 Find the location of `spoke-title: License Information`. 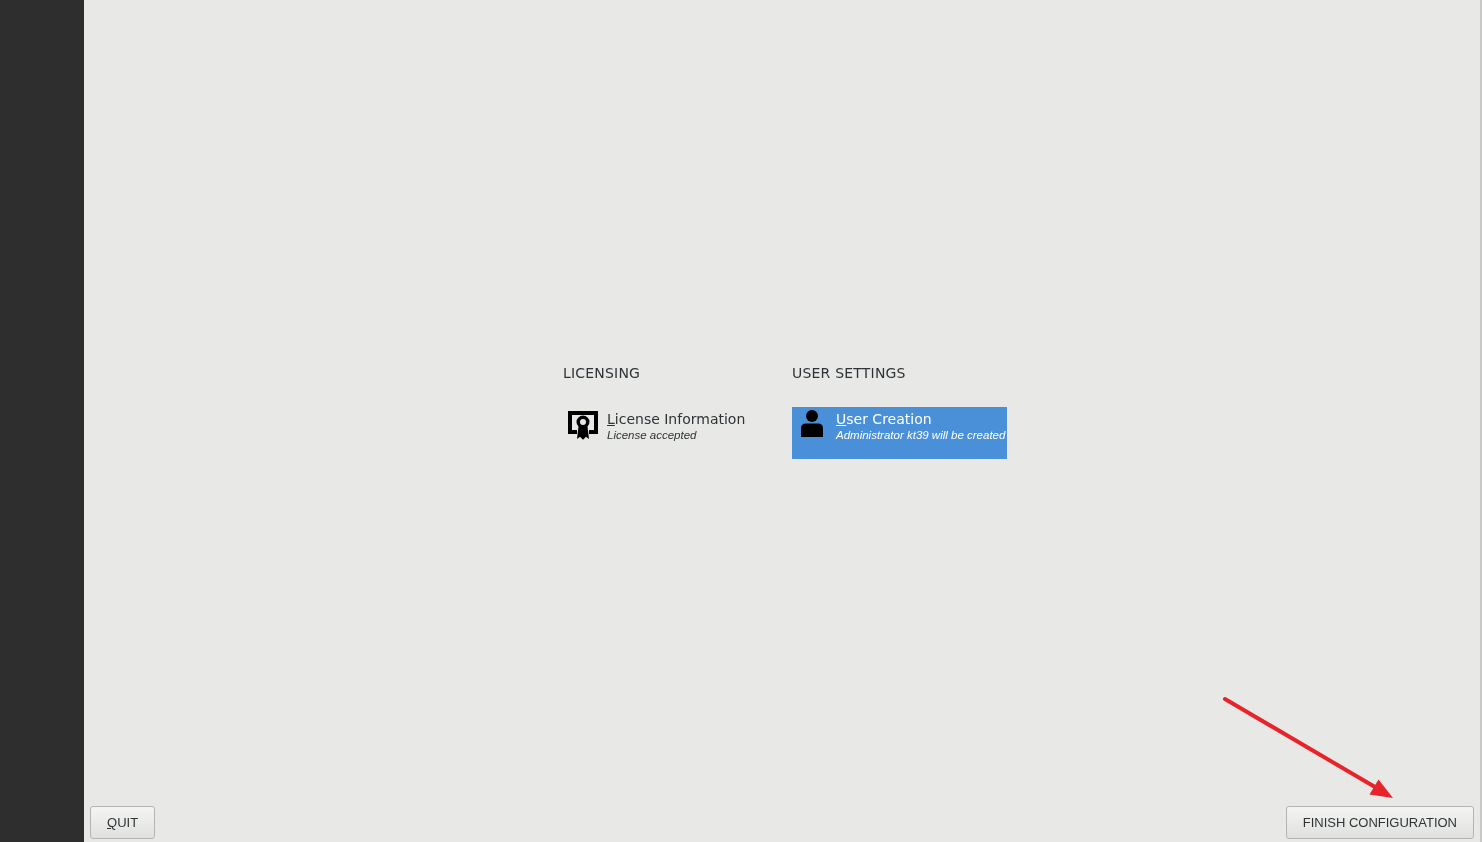

spoke-title: License Information is located at coordinates (676, 419).